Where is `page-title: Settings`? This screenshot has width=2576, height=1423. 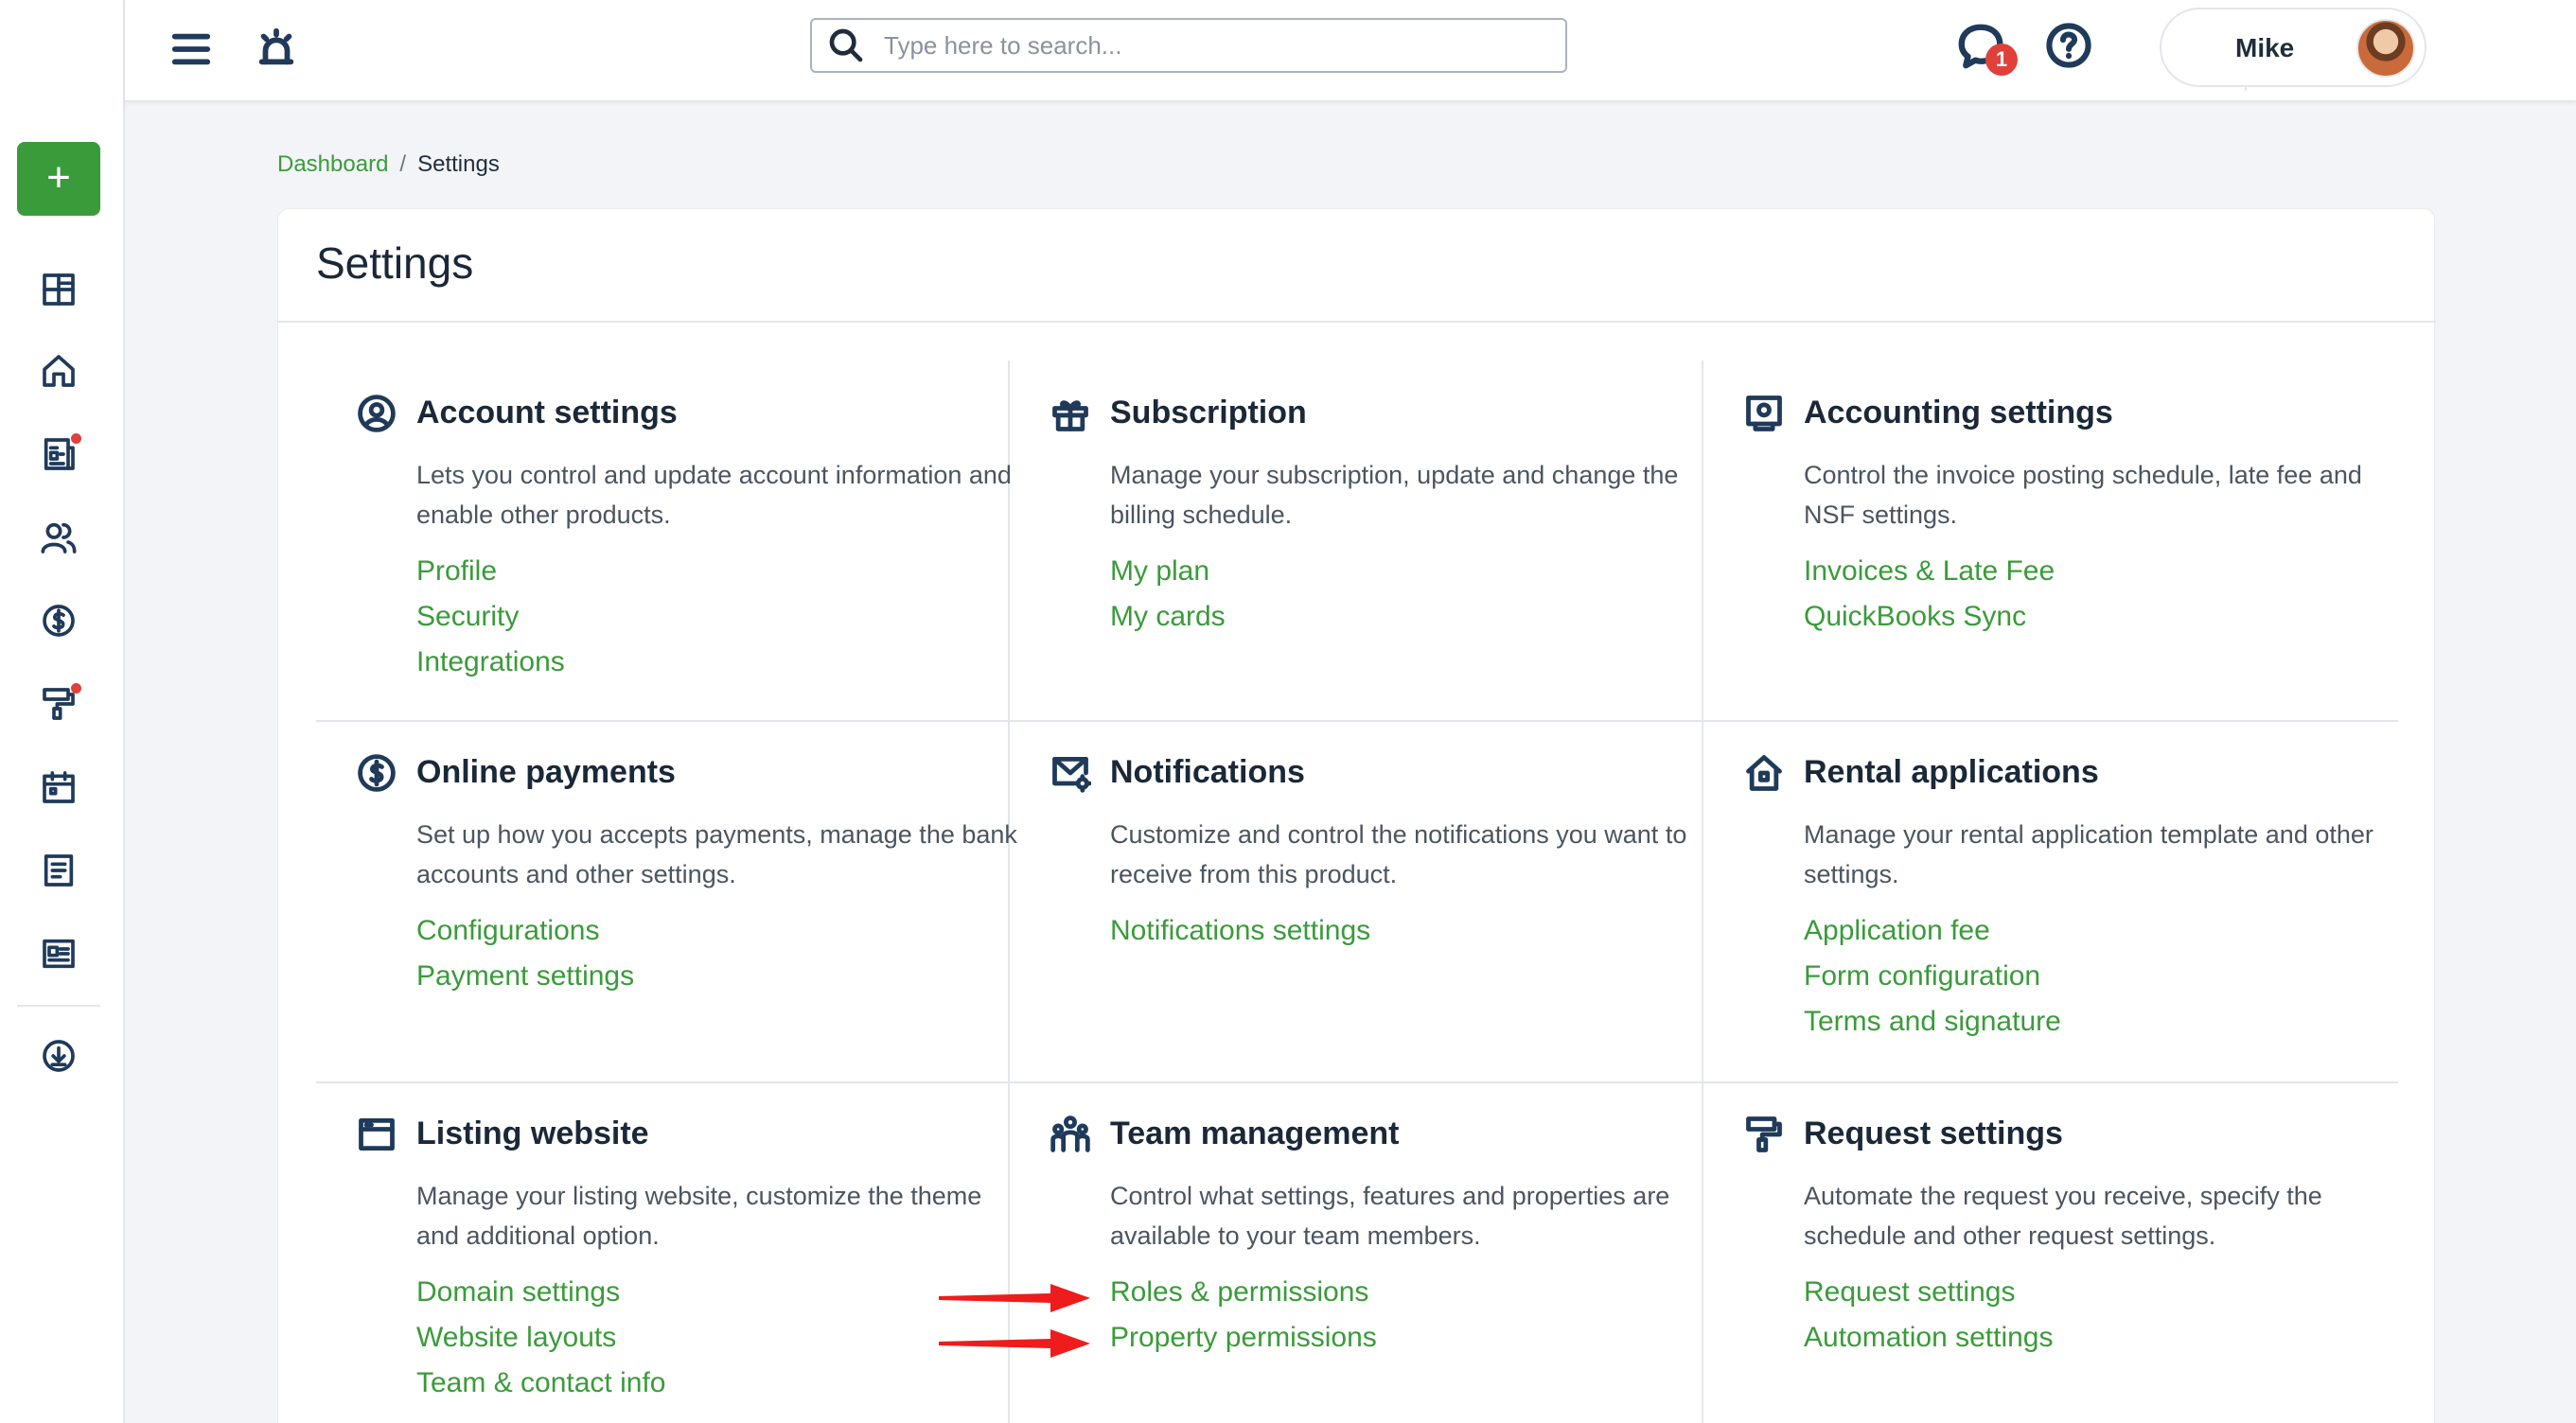
page-title: Settings is located at coordinates (395, 263).